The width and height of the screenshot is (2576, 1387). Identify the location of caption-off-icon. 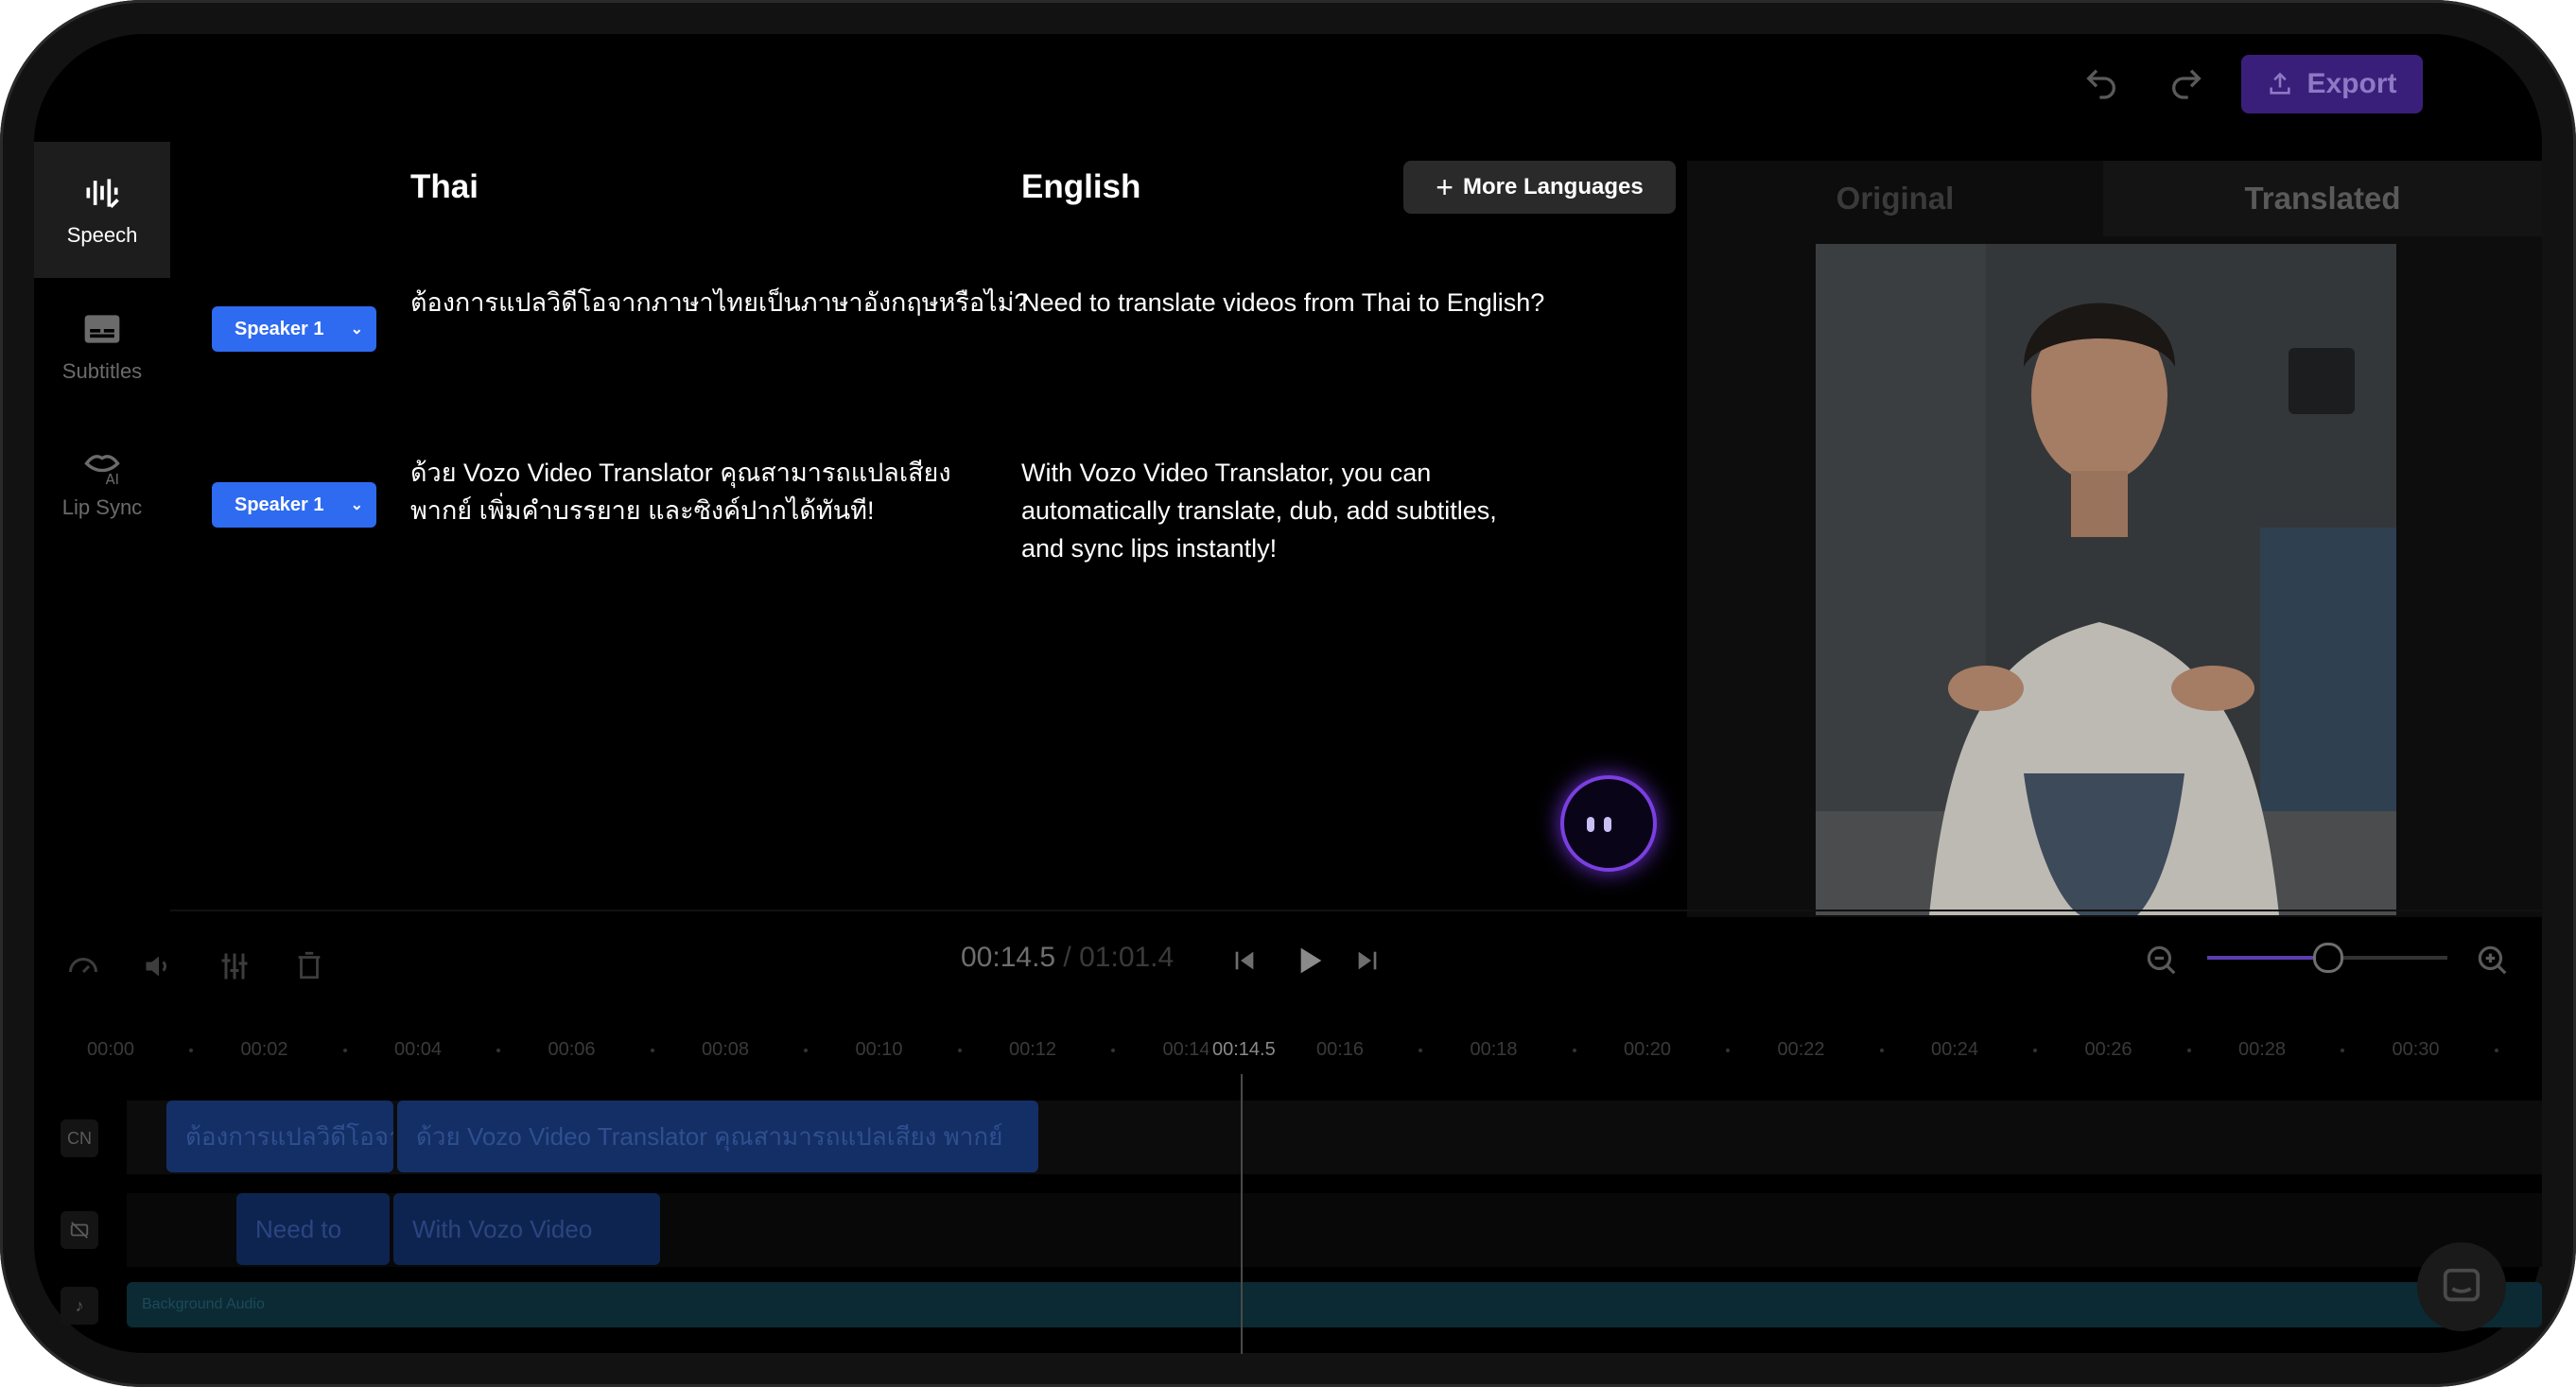
(79, 1230).